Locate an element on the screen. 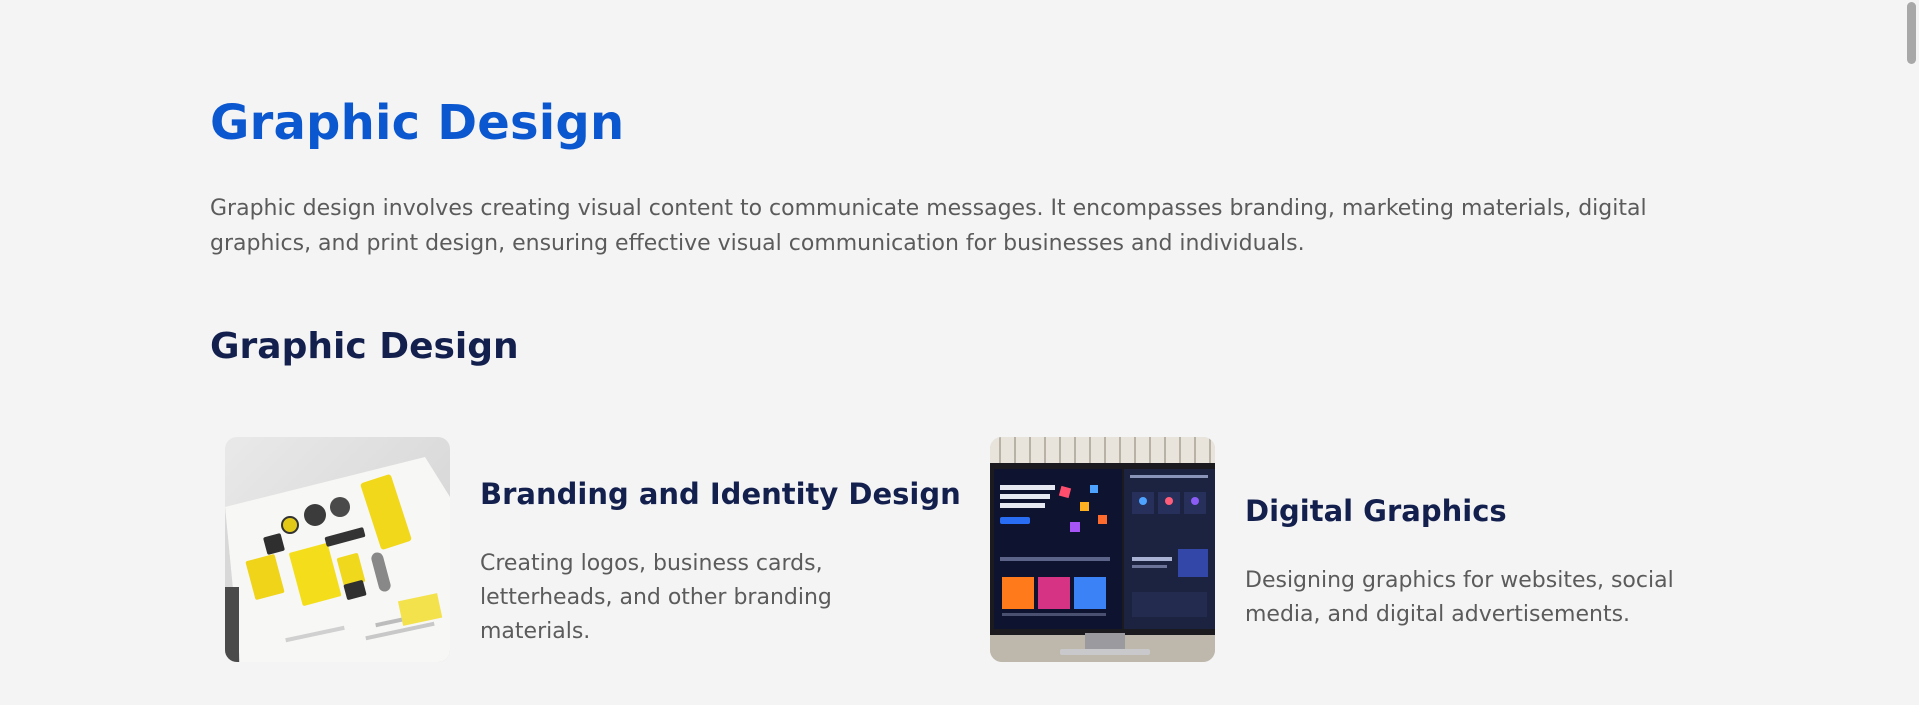 The height and width of the screenshot is (705, 1919). card-title: Branding and Identity Design is located at coordinates (720, 494).